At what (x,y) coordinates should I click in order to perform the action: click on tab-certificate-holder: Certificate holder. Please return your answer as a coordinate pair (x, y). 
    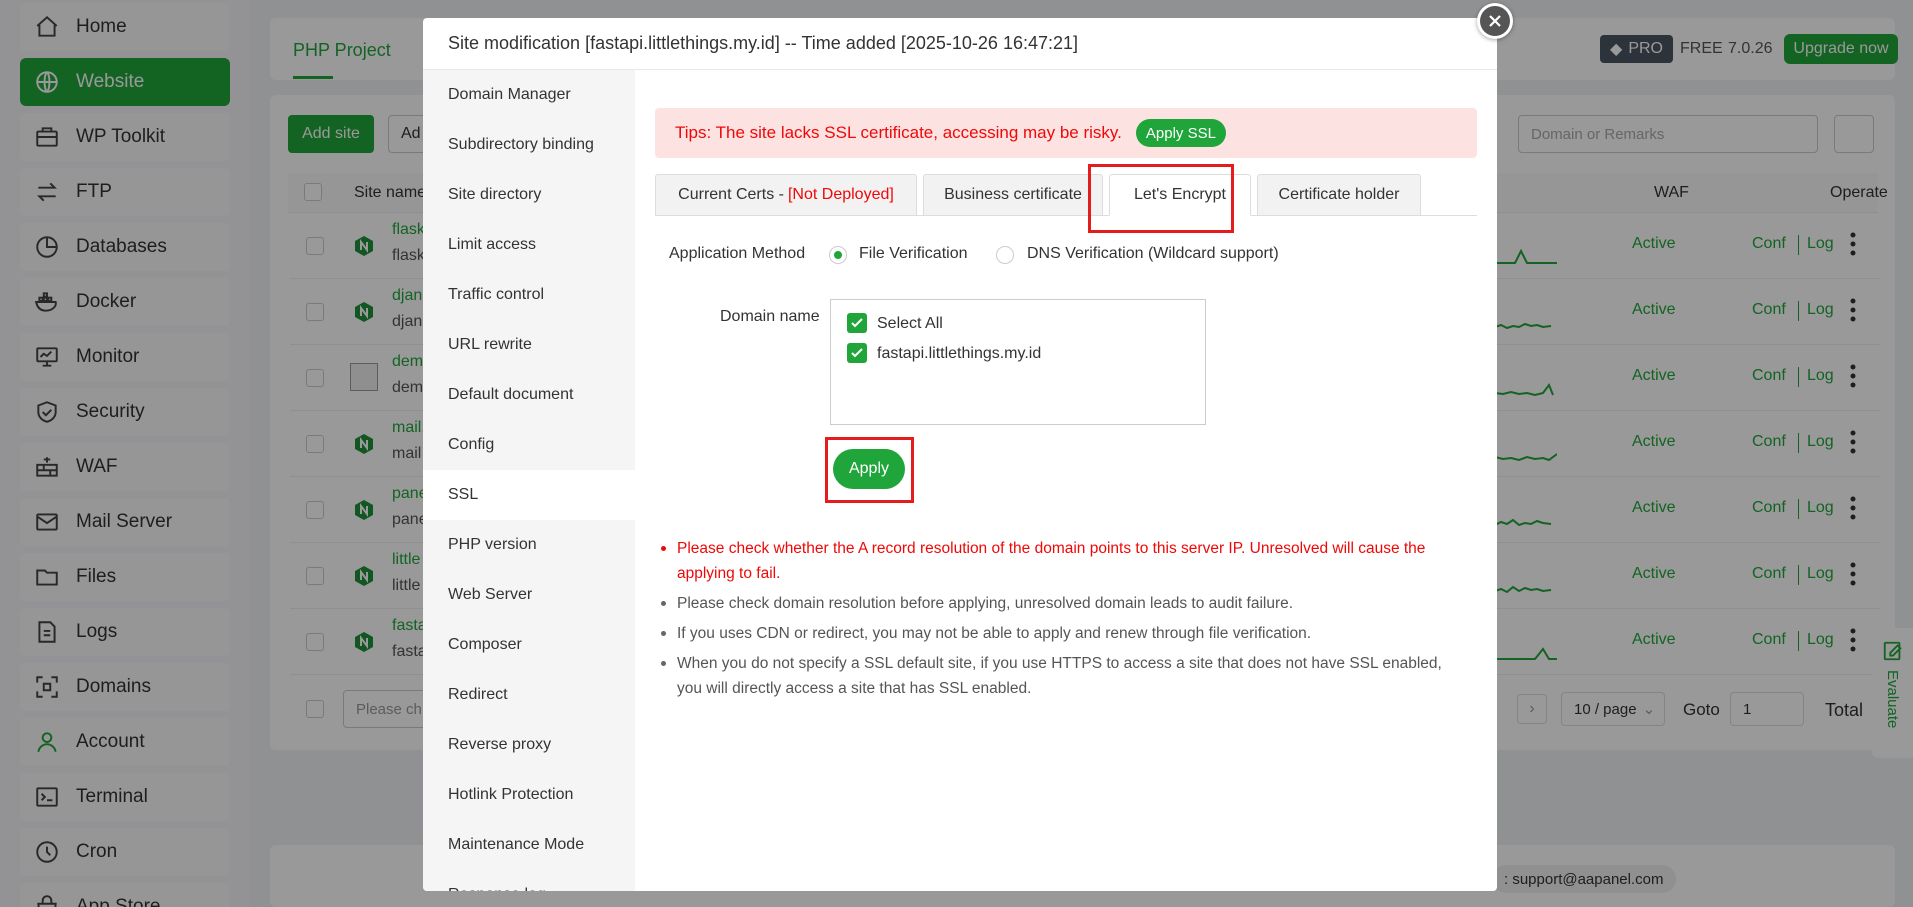
    Looking at the image, I should click on (1339, 195).